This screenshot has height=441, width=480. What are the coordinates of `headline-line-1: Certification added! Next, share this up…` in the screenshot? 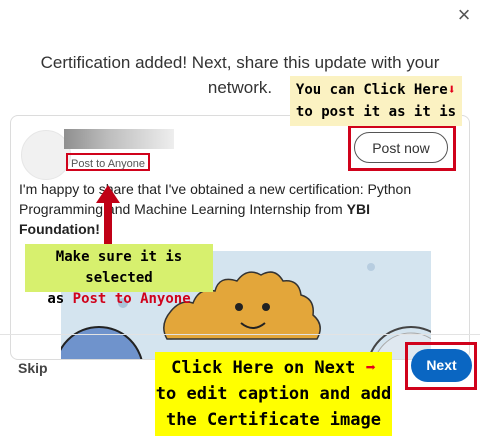 It's located at (240, 62).